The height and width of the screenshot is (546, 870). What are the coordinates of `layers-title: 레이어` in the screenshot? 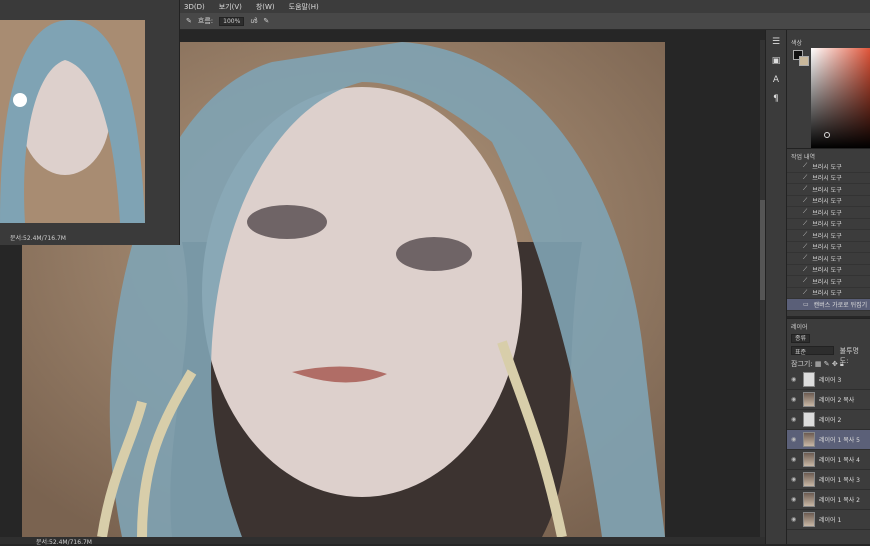 It's located at (799, 327).